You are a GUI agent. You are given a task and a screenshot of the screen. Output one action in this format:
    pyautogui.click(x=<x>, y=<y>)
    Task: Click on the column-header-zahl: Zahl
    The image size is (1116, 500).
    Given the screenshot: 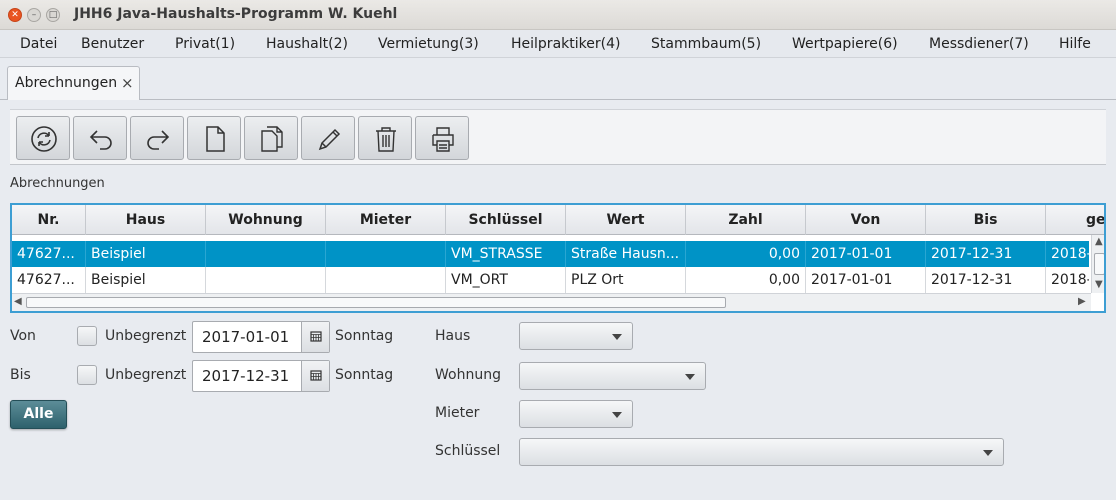 What is the action you would take?
    pyautogui.click(x=746, y=220)
    